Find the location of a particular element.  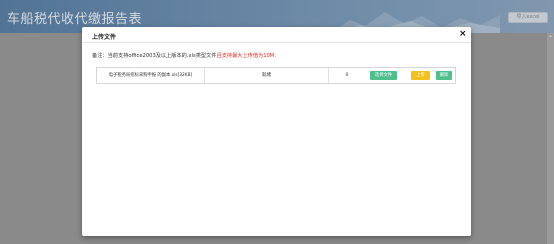

file-status: 就绪 is located at coordinates (267, 75).